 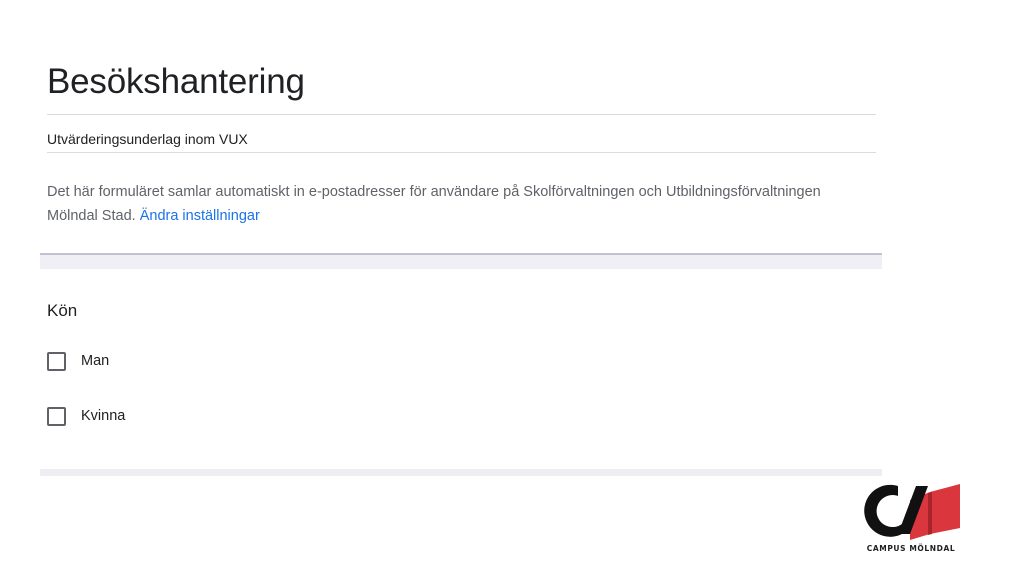 What do you see at coordinates (78, 361) in the screenshot?
I see `option-man: Man` at bounding box center [78, 361].